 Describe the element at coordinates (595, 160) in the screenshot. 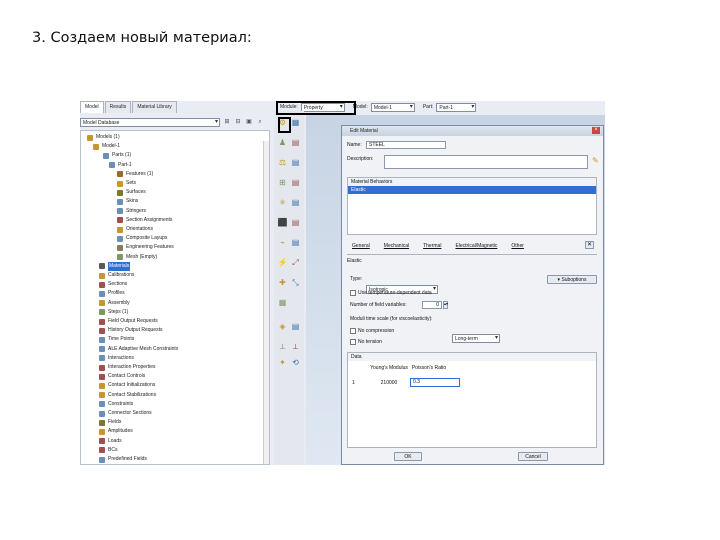

I see `edit-pencil-icon: ✎` at that location.